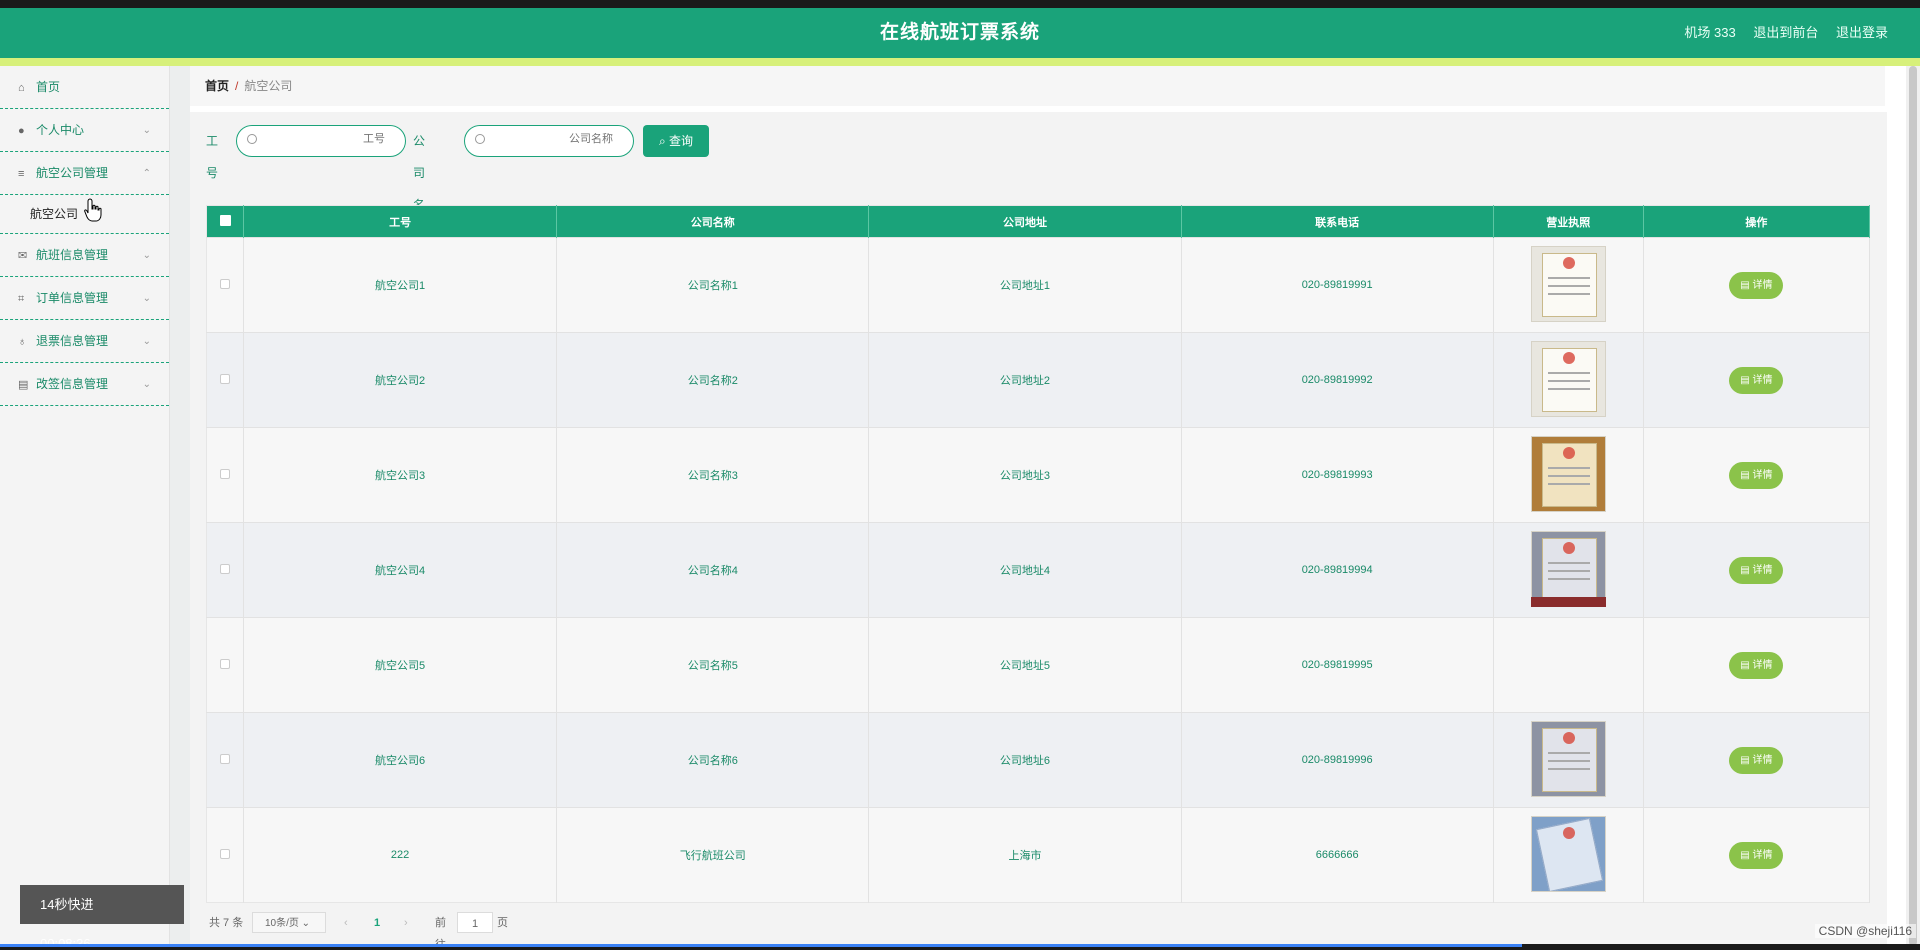 The width and height of the screenshot is (1920, 950). What do you see at coordinates (400, 665) in the screenshot?
I see `cell-no: 航空公司5` at bounding box center [400, 665].